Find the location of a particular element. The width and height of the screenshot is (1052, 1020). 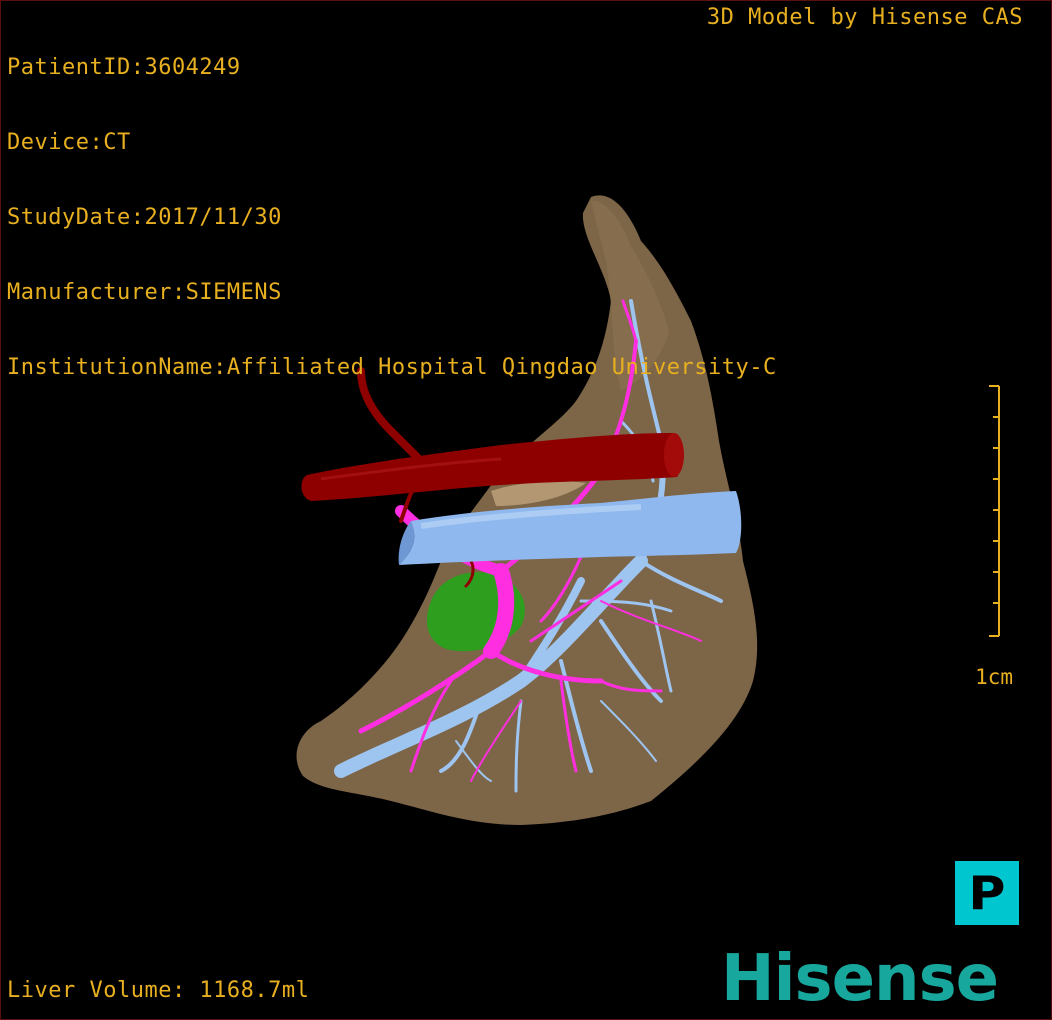

model-credit-text: 3D Model by Hisense CAS is located at coordinates (864, 17).